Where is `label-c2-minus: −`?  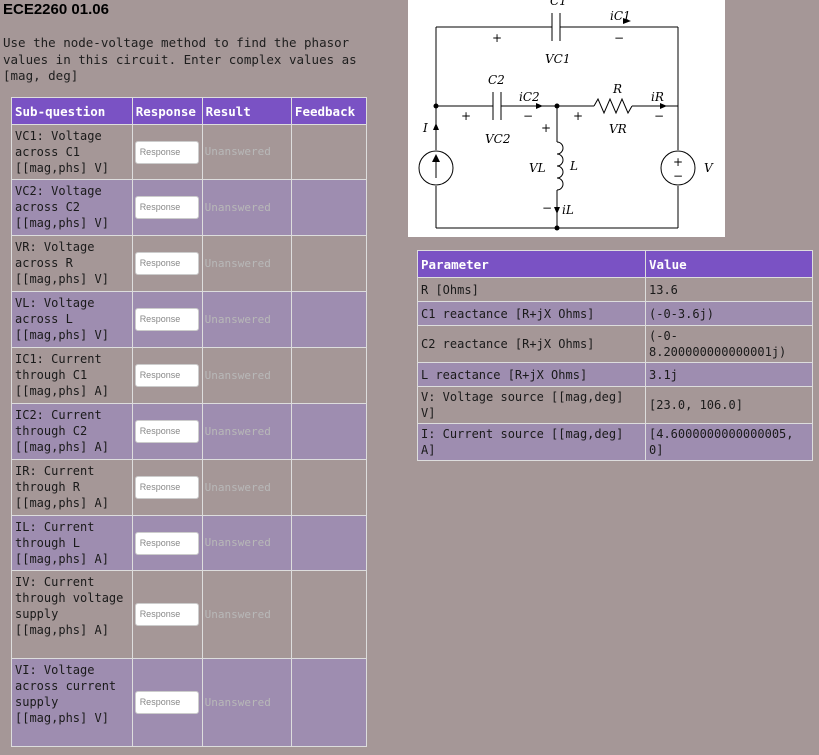 label-c2-minus: − is located at coordinates (528, 116).